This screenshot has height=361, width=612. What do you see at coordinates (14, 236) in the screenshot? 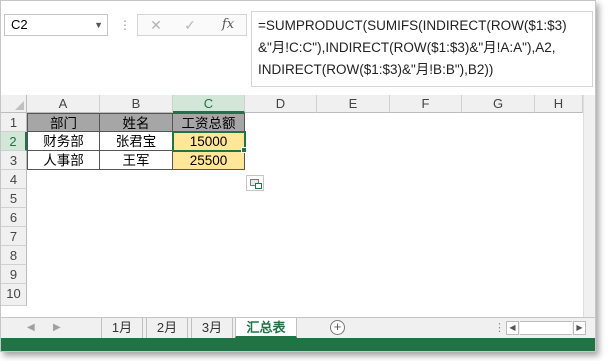
I see `row-header-7: 7` at bounding box center [14, 236].